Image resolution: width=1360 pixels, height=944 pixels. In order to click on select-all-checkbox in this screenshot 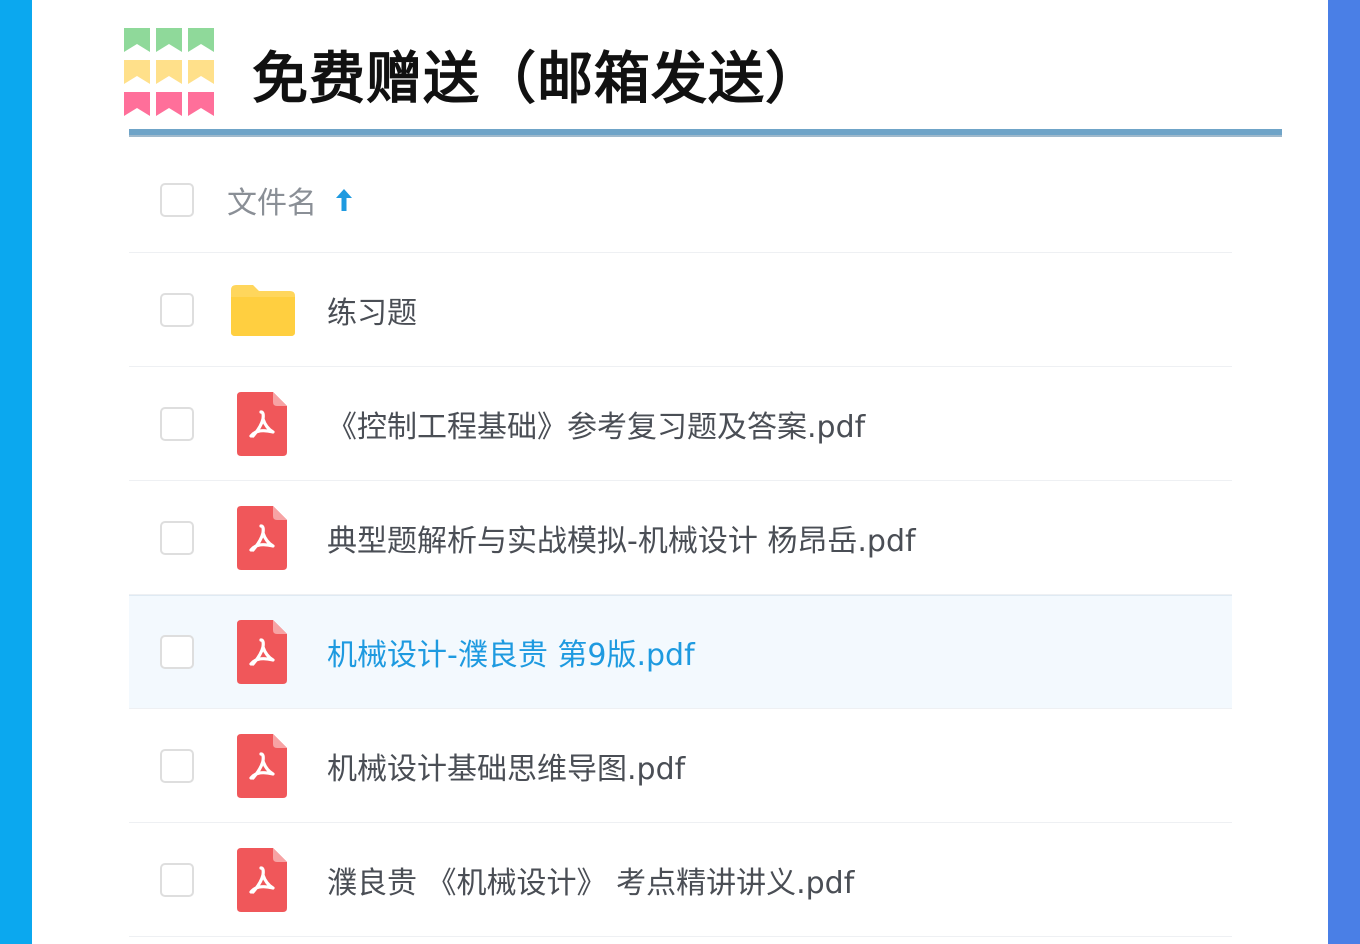, I will do `click(177, 200)`.